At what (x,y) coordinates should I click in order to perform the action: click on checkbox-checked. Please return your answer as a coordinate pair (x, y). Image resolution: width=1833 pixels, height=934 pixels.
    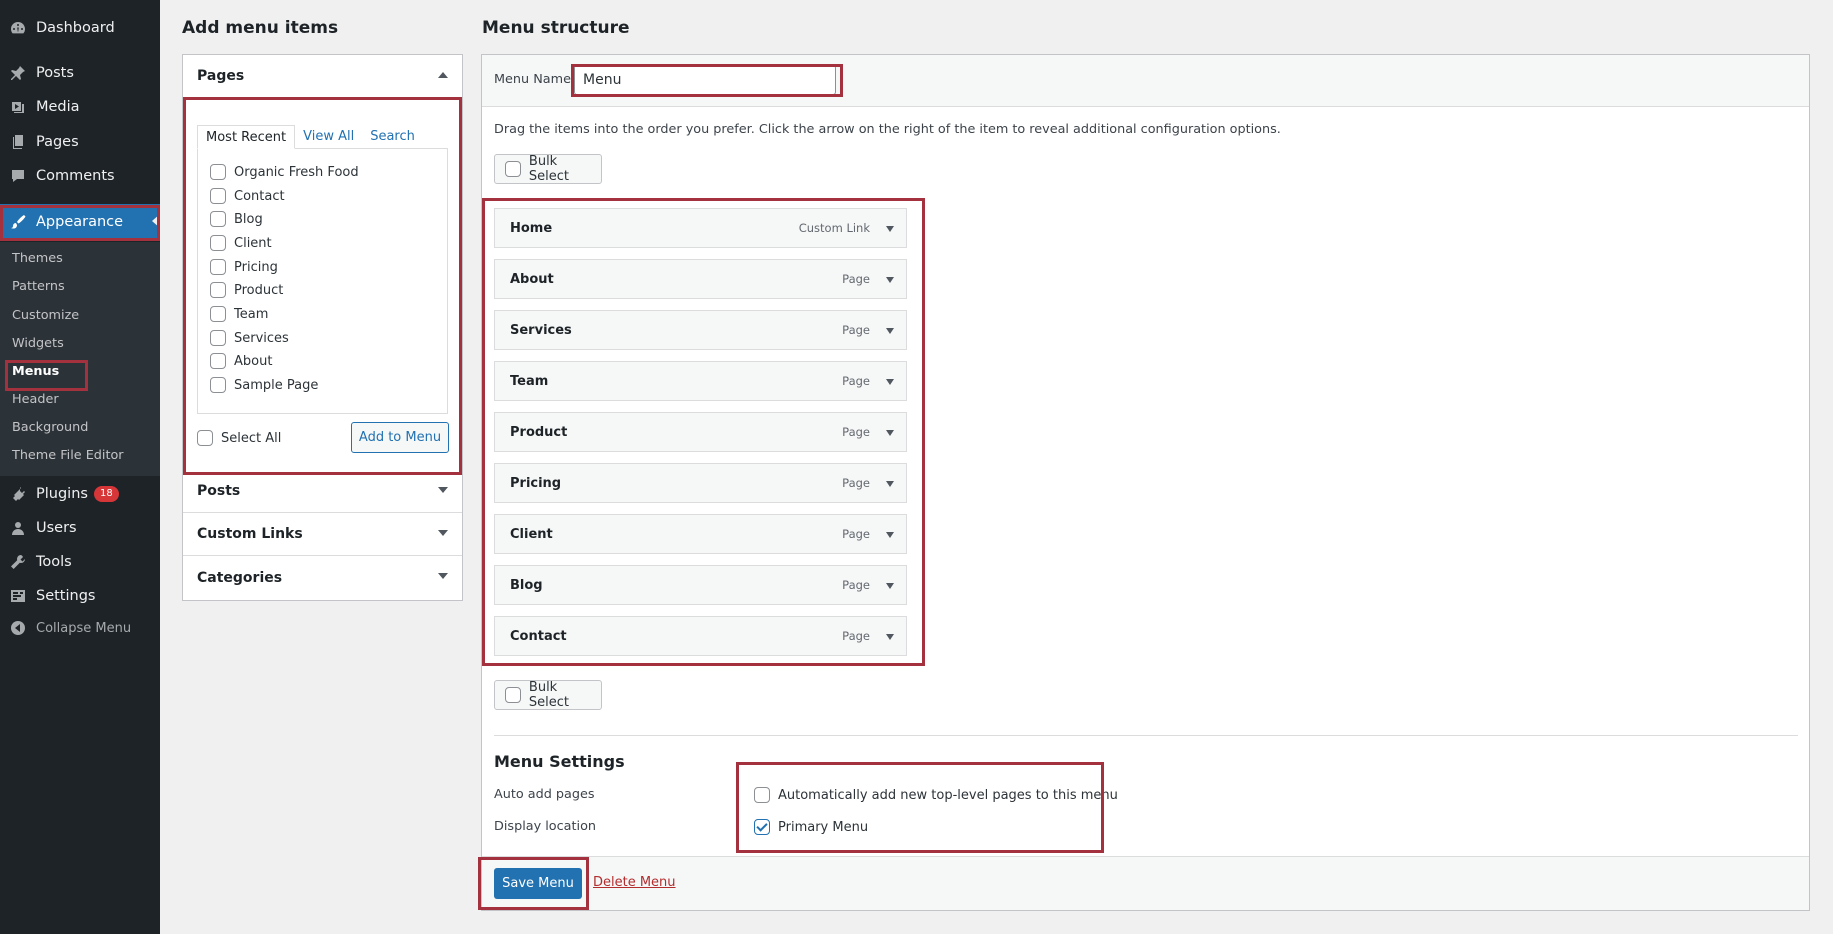
    Looking at the image, I should click on (762, 827).